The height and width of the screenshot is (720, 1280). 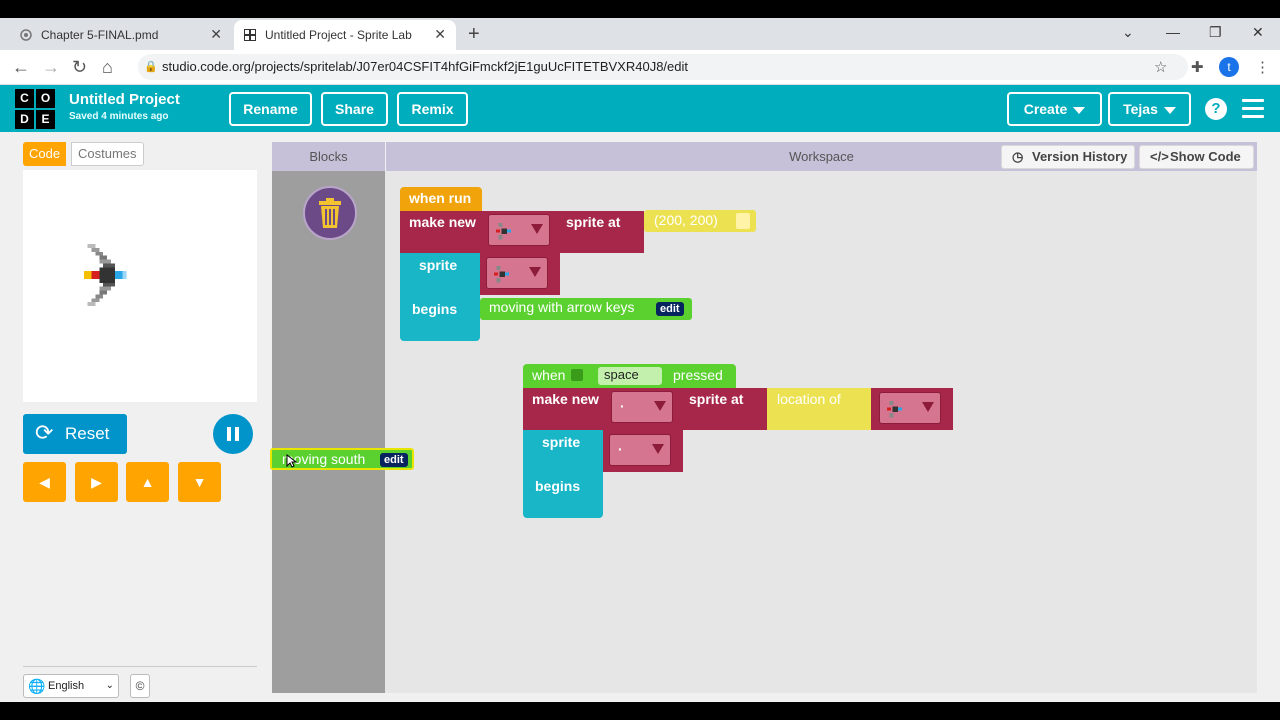 I want to click on user-menu-button: Tejas, so click(x=1149, y=109).